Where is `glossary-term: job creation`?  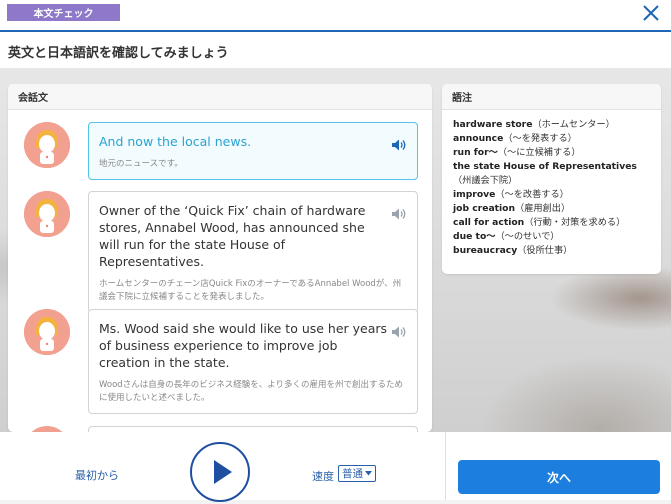
glossary-term: job creation is located at coordinates (484, 208).